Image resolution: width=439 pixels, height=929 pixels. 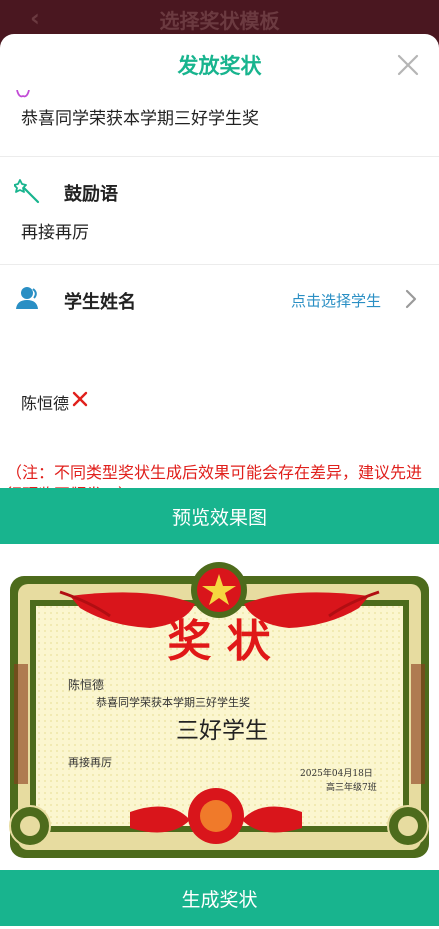 What do you see at coordinates (219, 641) in the screenshot?
I see `certificate-heading: 奖 状` at bounding box center [219, 641].